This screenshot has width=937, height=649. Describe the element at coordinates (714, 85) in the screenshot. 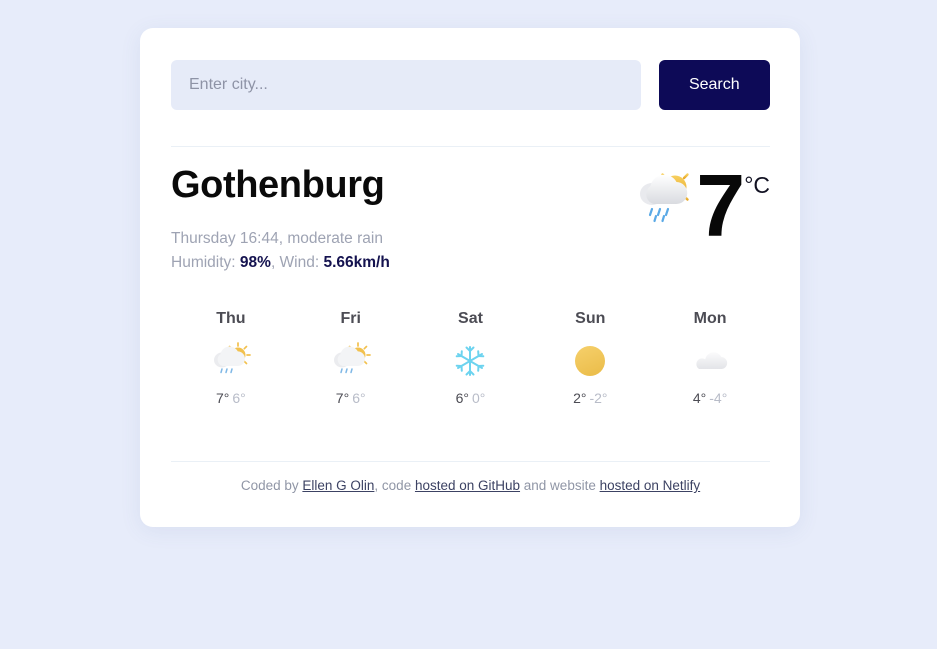

I see `search-button: Search` at that location.